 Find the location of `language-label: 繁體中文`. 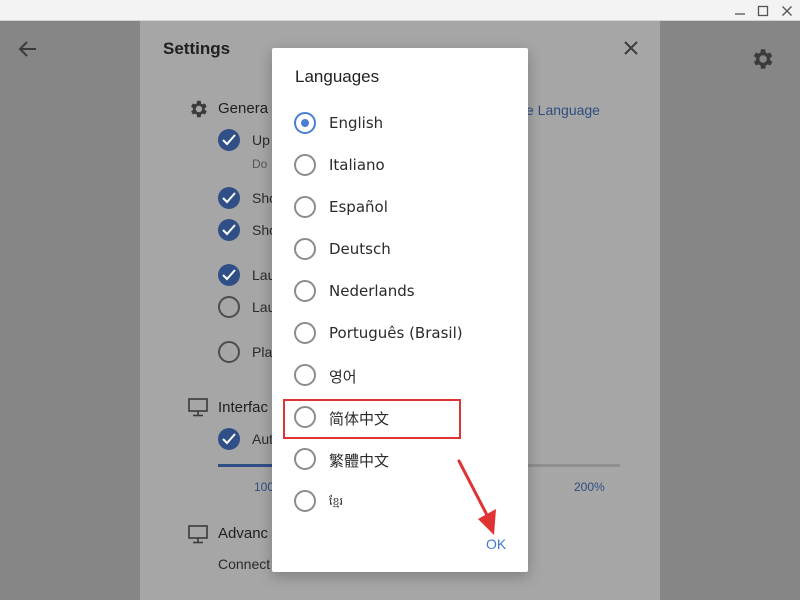

language-label: 繁體中文 is located at coordinates (359, 461).